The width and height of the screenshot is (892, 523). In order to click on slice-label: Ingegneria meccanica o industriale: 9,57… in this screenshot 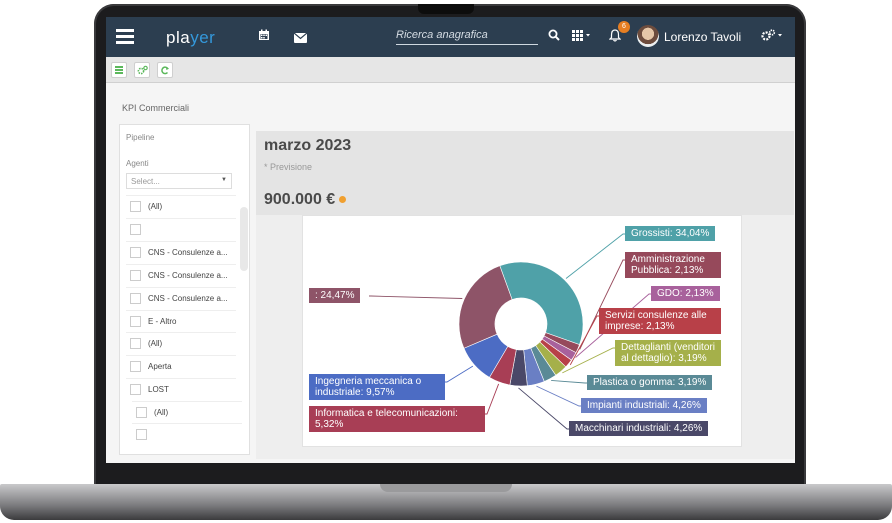, I will do `click(377, 387)`.